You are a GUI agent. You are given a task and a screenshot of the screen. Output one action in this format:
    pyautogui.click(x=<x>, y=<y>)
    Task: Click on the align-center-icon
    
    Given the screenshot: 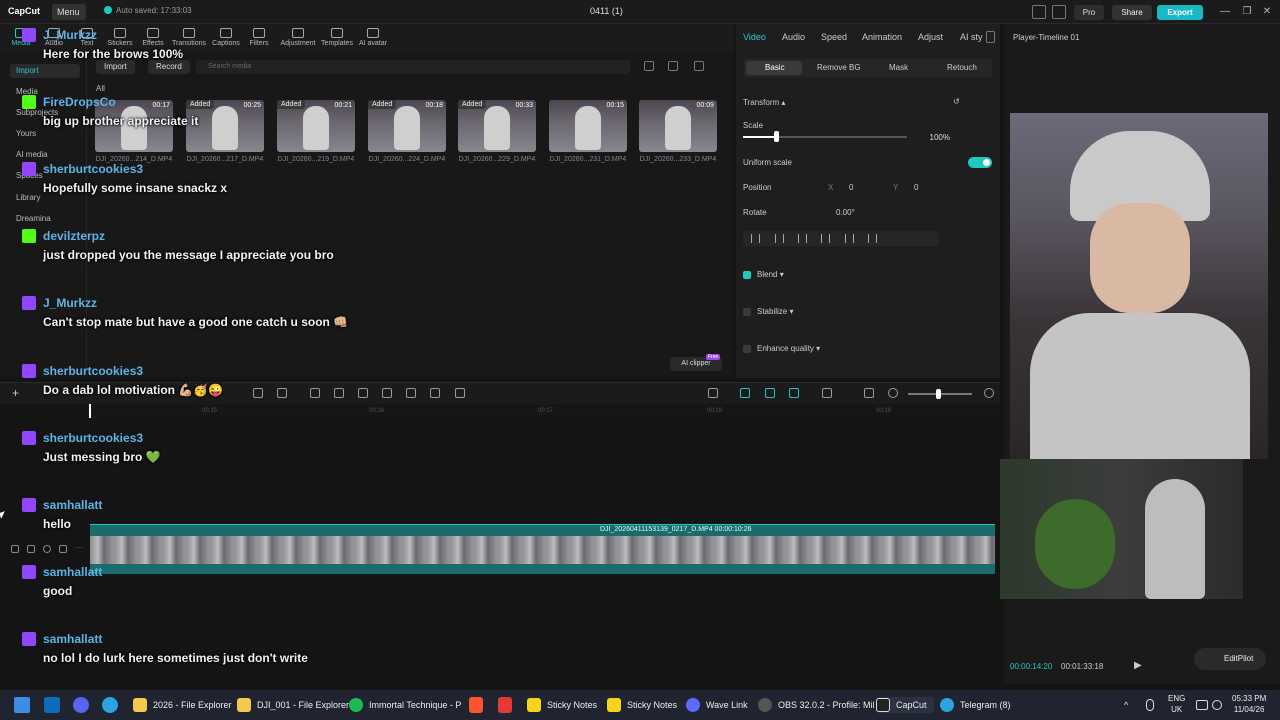 What is the action you would take?
    pyautogui.click(x=779, y=238)
    